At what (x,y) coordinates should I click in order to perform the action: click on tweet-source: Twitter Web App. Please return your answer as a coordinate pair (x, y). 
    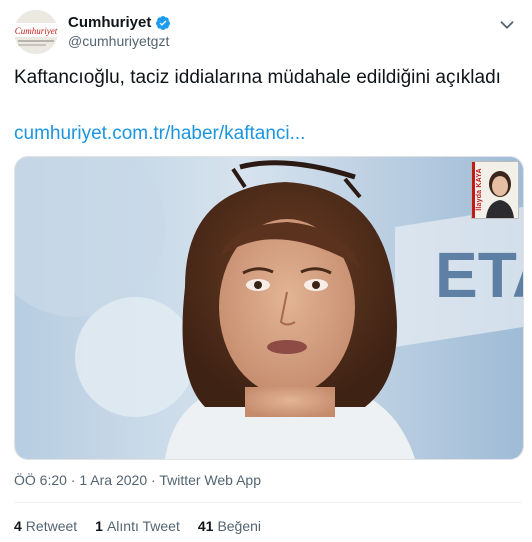
    Looking at the image, I should click on (210, 480).